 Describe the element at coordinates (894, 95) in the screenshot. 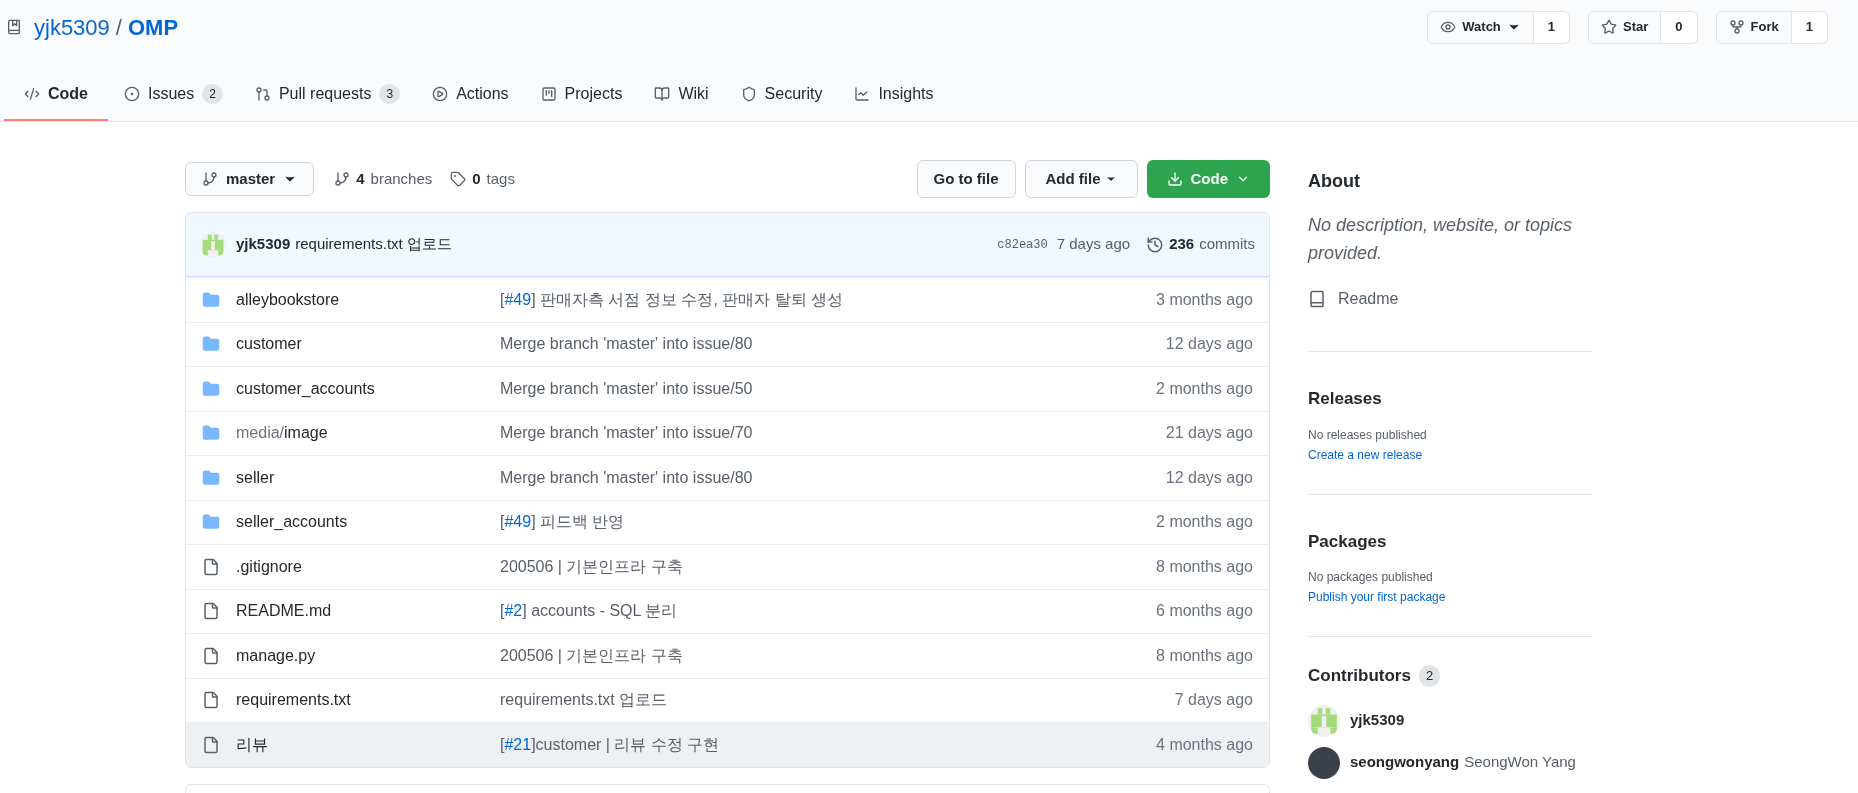

I see `repo-tab: Insights` at that location.